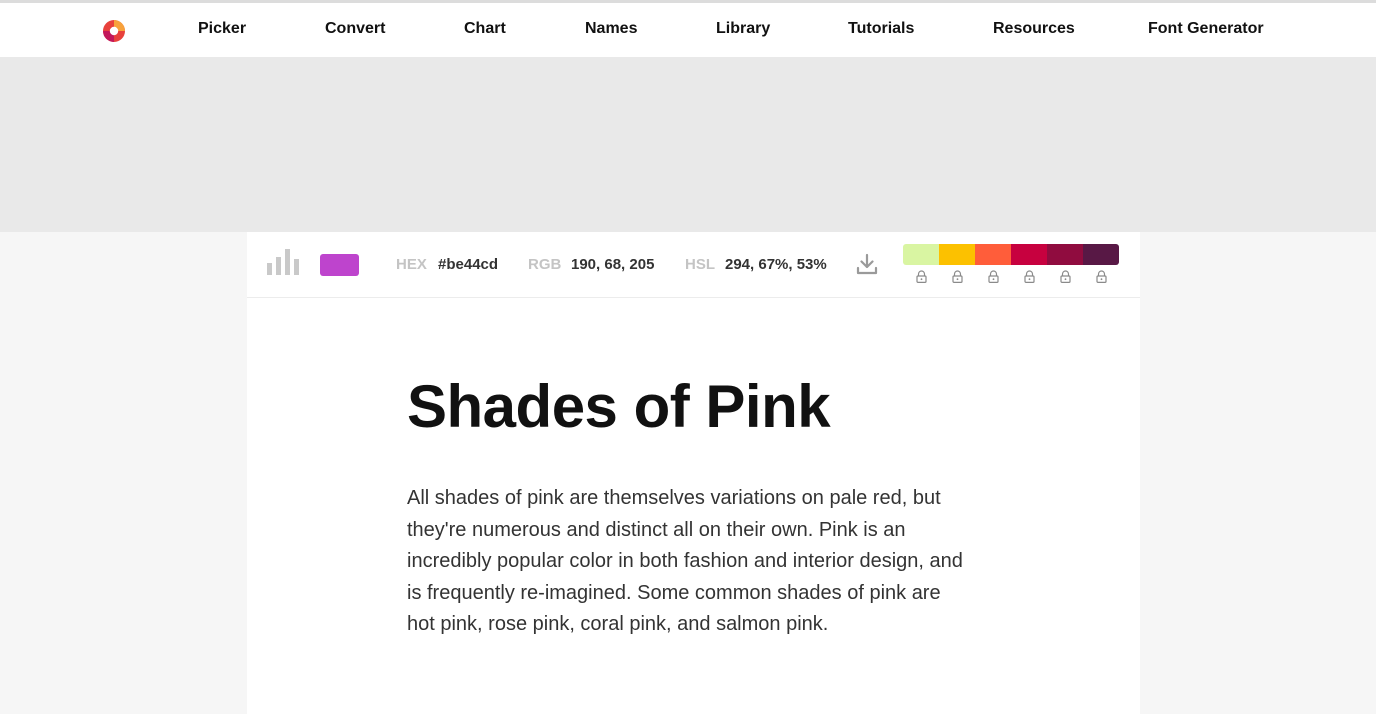  Describe the element at coordinates (284, 262) in the screenshot. I see `bar-chart-icon` at that location.